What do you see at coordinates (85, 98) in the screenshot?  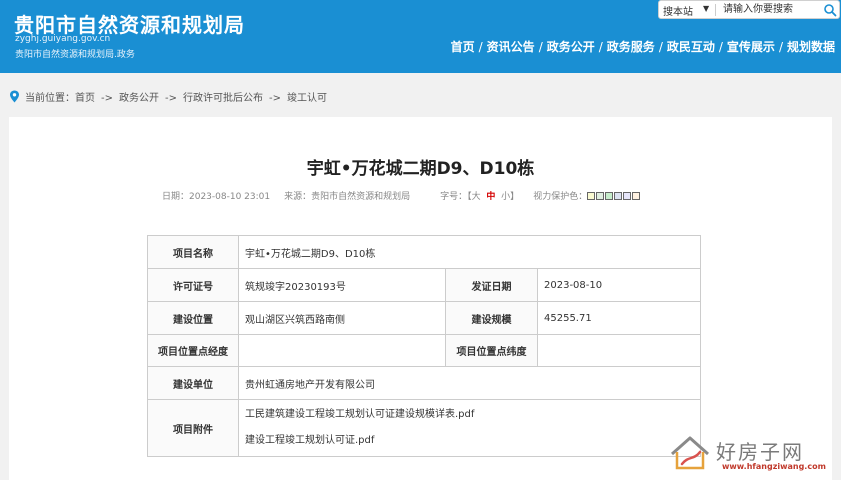 I see `breadcrumb-home: 首页` at bounding box center [85, 98].